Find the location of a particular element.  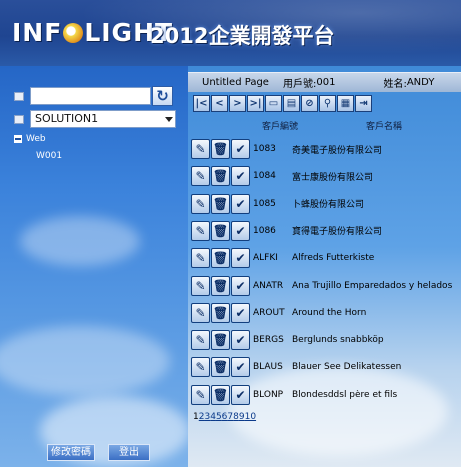

cancel-button: ⊘ is located at coordinates (309, 103).